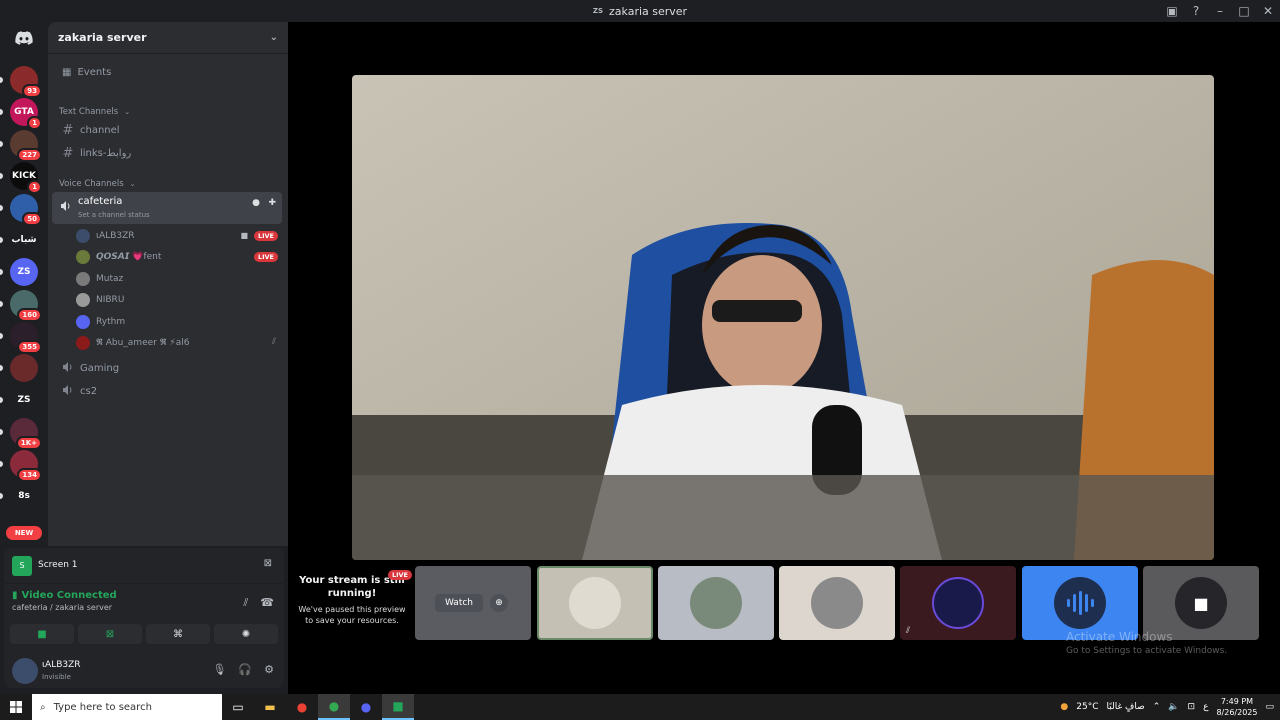 Image resolution: width=1280 pixels, height=720 pixels. I want to click on voice-member: 𝙌𝙊𝙎𝘼𝙄 💗fent LIVE, so click(179, 257).